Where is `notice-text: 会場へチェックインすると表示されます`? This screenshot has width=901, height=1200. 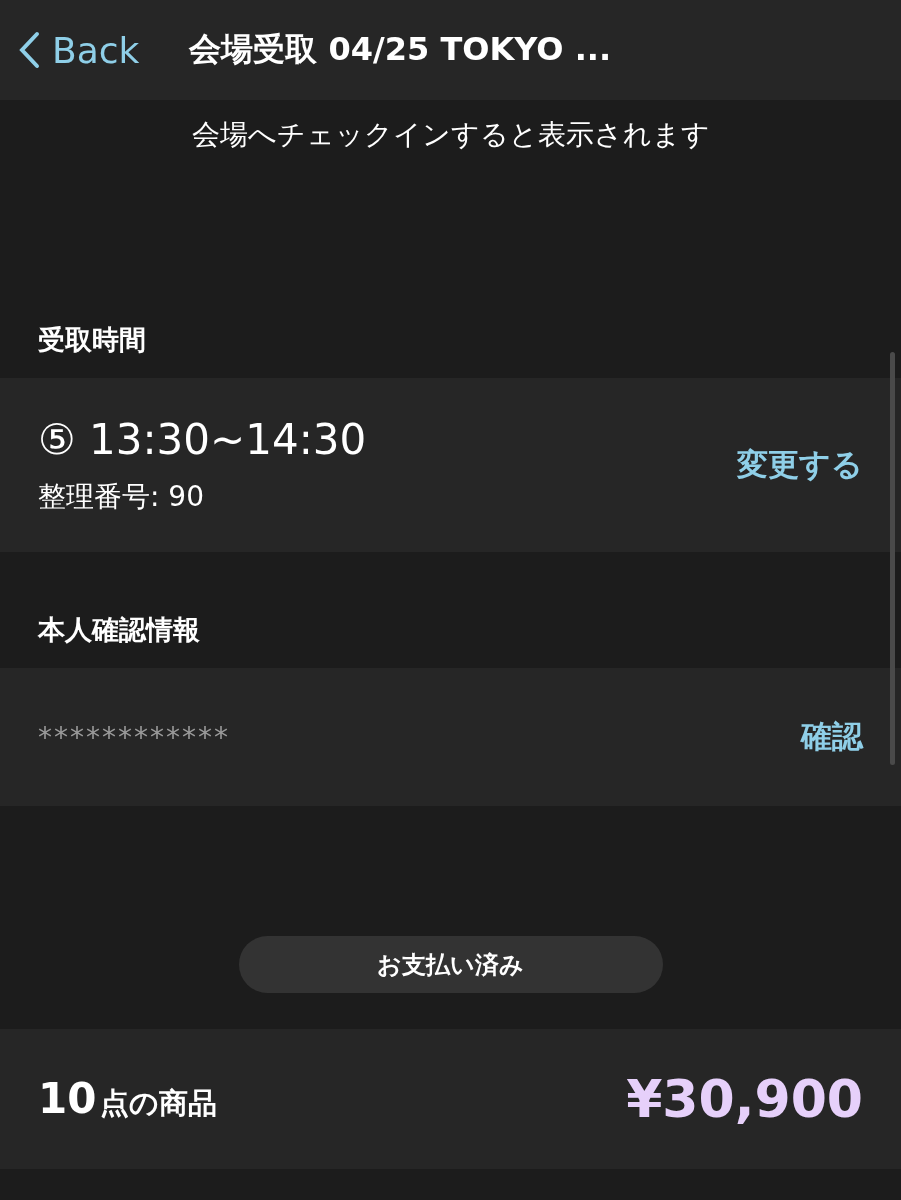 notice-text: 会場へチェックインすると表示されます is located at coordinates (450, 135).